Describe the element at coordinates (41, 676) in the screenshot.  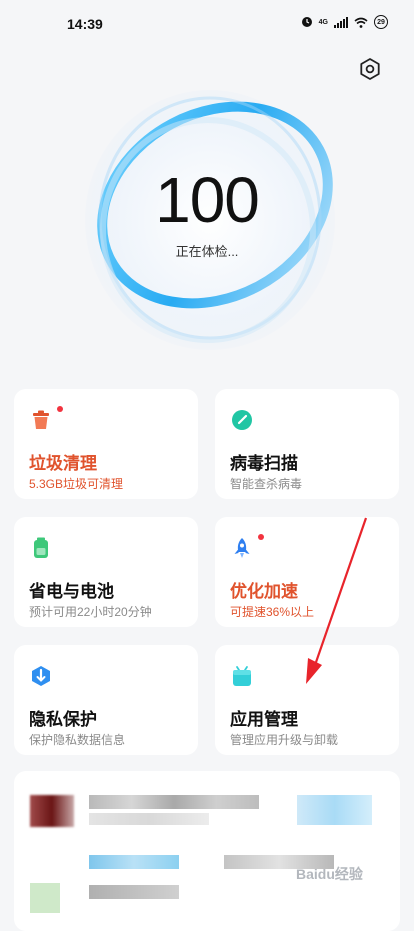
I see `privacy-shield-icon` at that location.